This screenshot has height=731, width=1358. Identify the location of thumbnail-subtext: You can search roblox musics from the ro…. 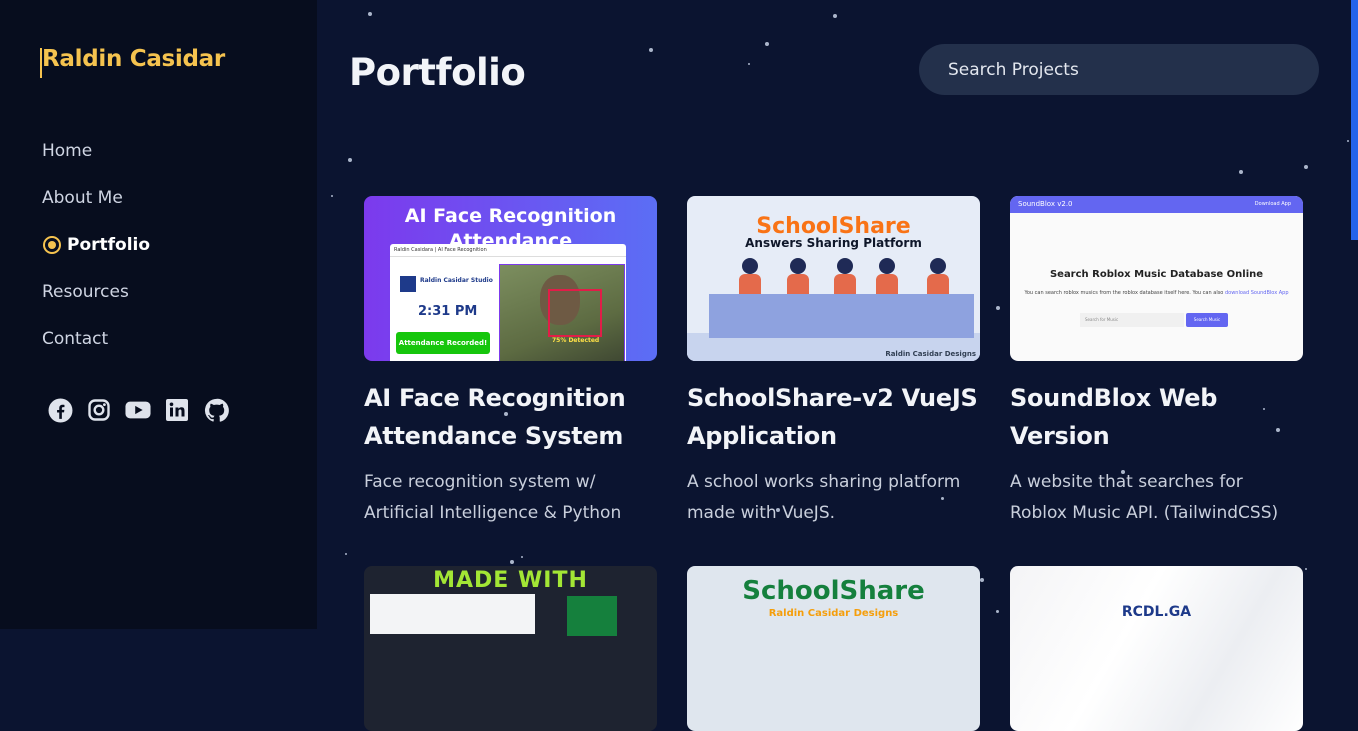
(1156, 293).